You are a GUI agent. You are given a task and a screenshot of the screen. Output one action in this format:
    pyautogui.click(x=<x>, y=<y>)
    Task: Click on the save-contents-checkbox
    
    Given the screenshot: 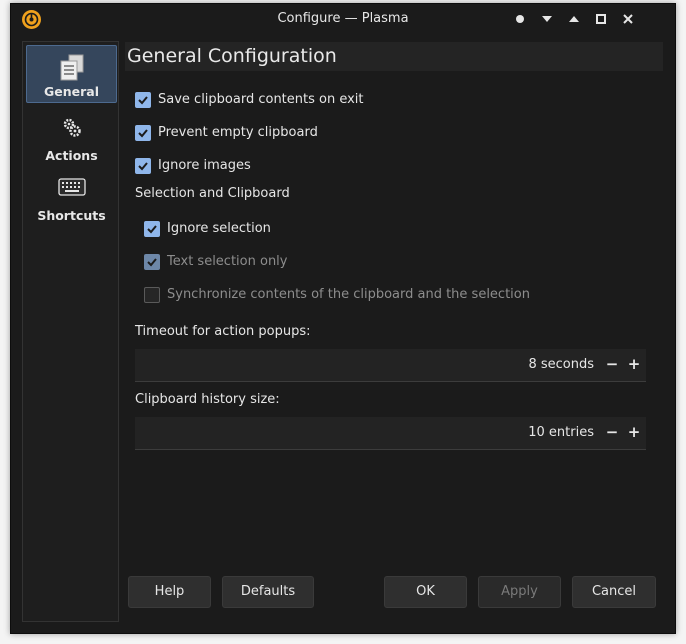 What is the action you would take?
    pyautogui.click(x=143, y=100)
    